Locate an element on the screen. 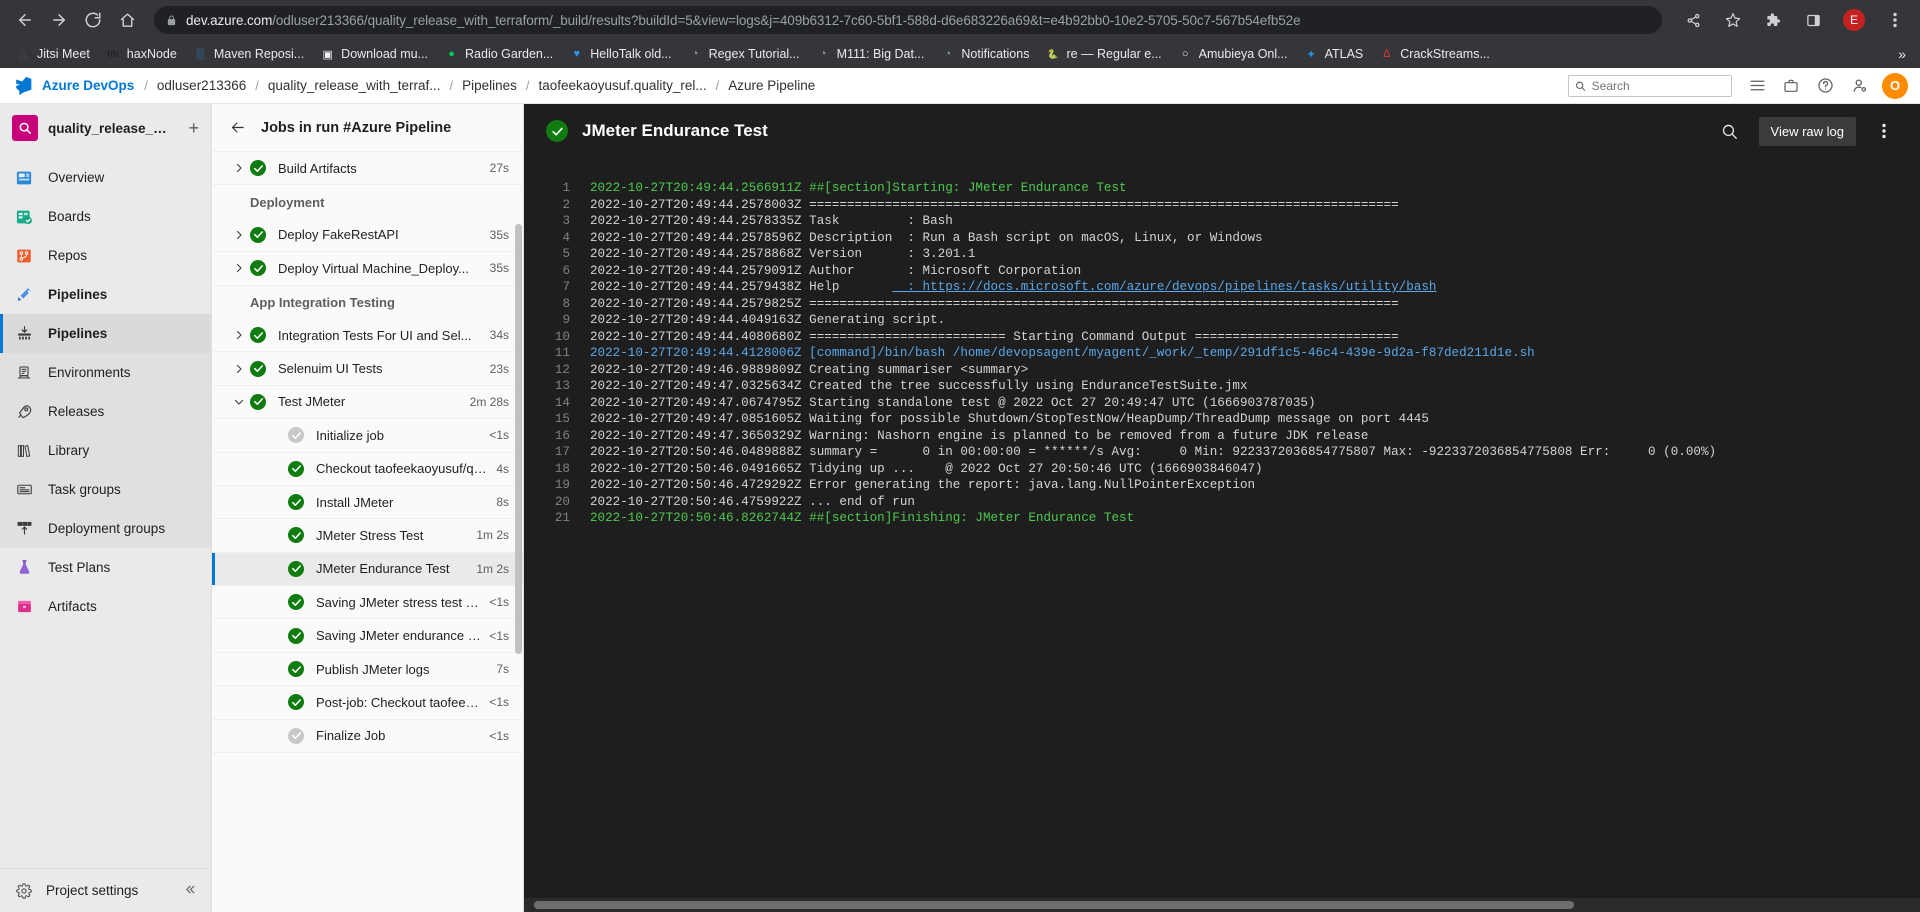  task-row: Post-job: Checkout taofeeka... <1s is located at coordinates (367, 703).